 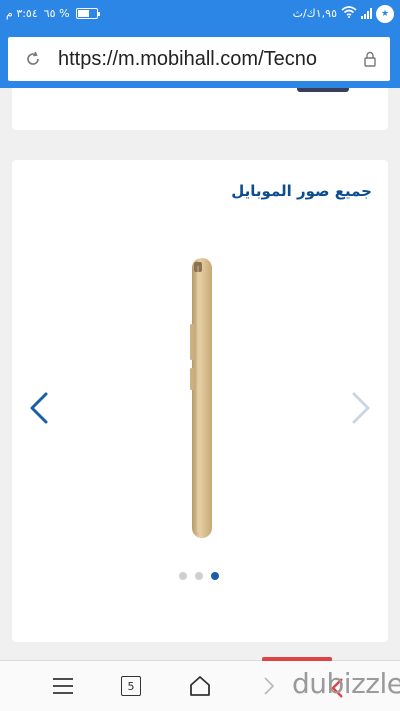 I want to click on signal-icon, so click(x=366, y=13).